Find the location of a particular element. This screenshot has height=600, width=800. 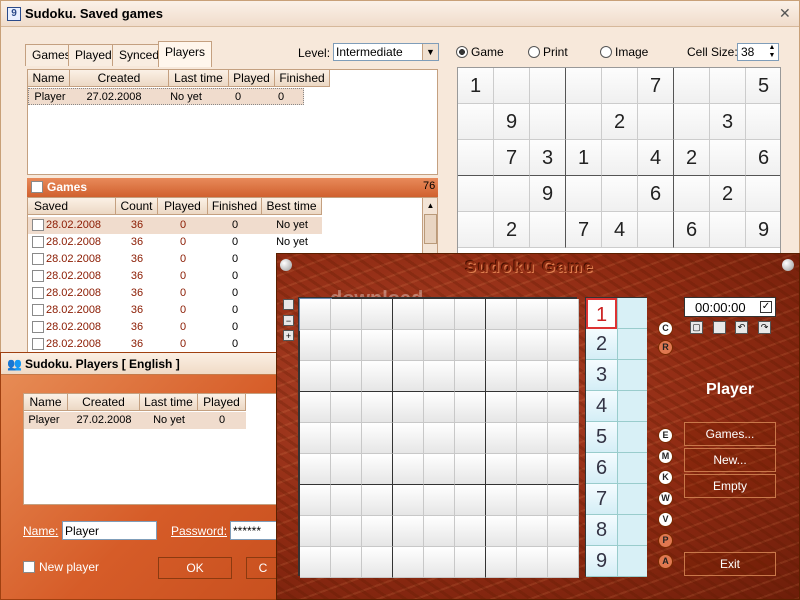

number-button: 7 is located at coordinates (601, 499).